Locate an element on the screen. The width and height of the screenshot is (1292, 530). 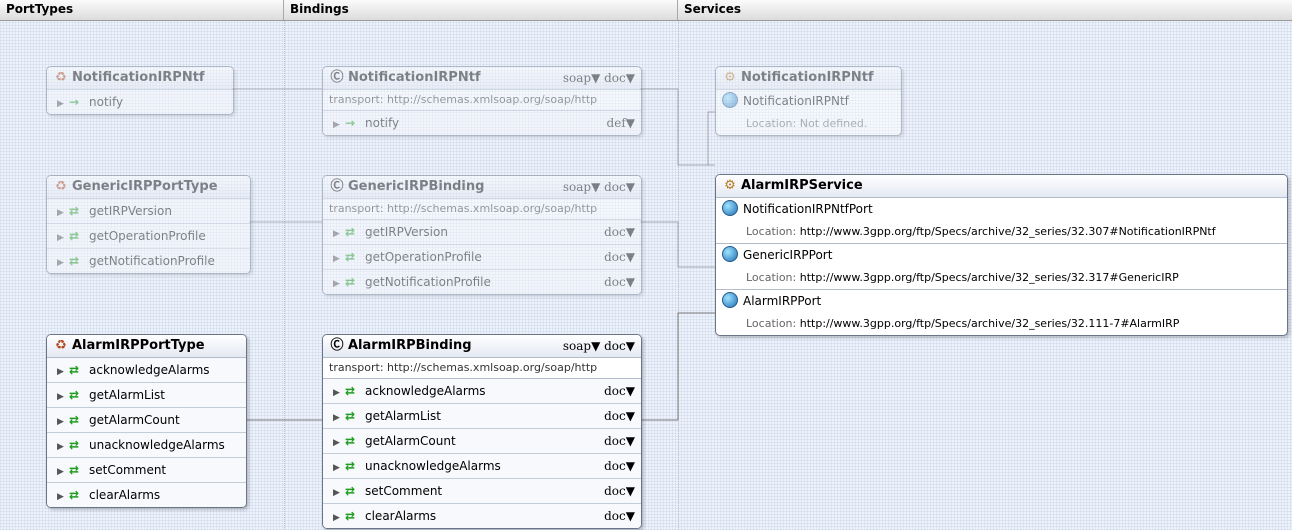
porttype-title: ♻ AlarmIRPPortType is located at coordinates (146, 346).